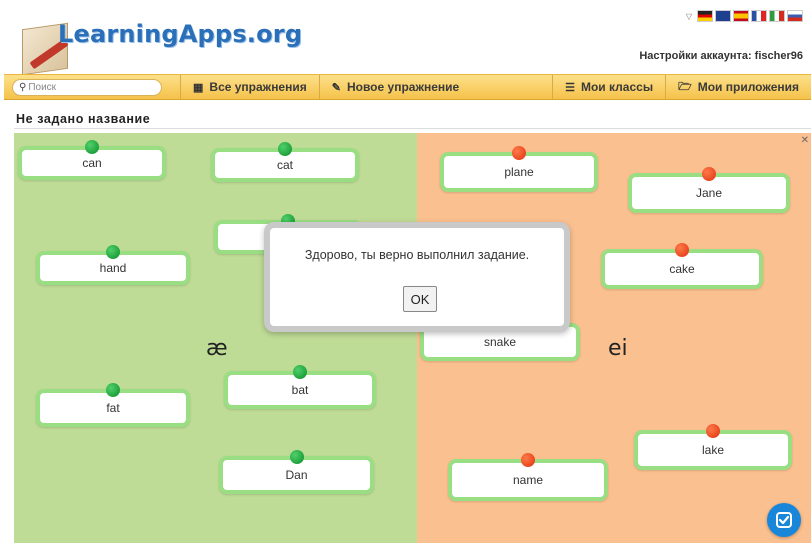  I want to click on word-label: fat, so click(113, 408).